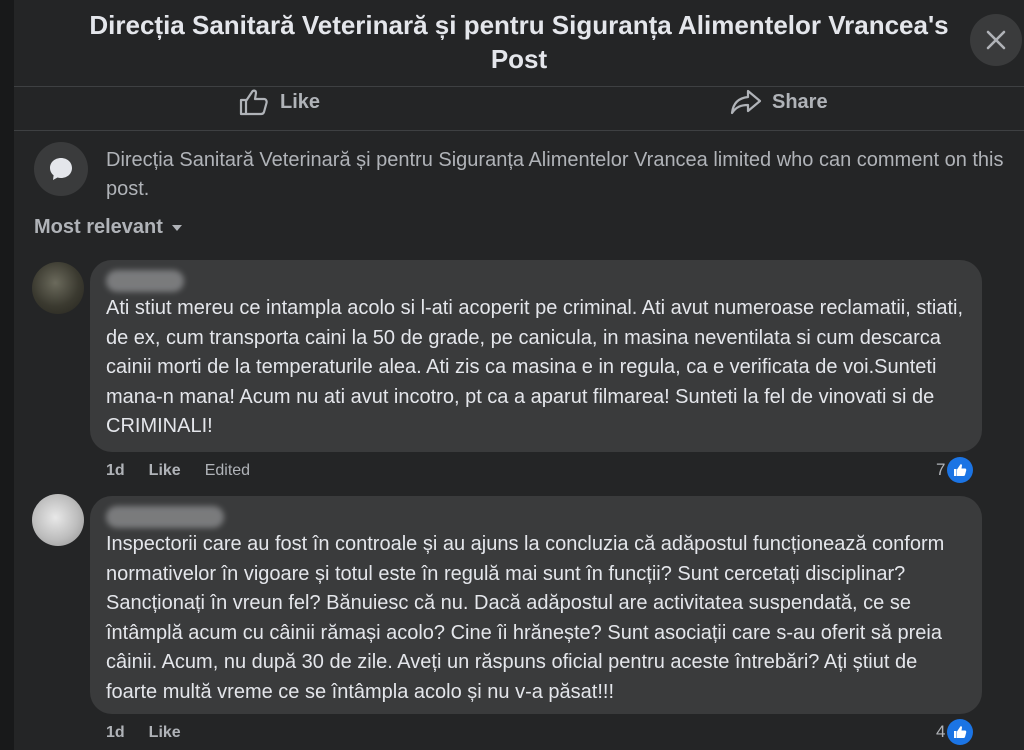 The width and height of the screenshot is (1024, 750). What do you see at coordinates (300, 101) in the screenshot?
I see `like-label: Like` at bounding box center [300, 101].